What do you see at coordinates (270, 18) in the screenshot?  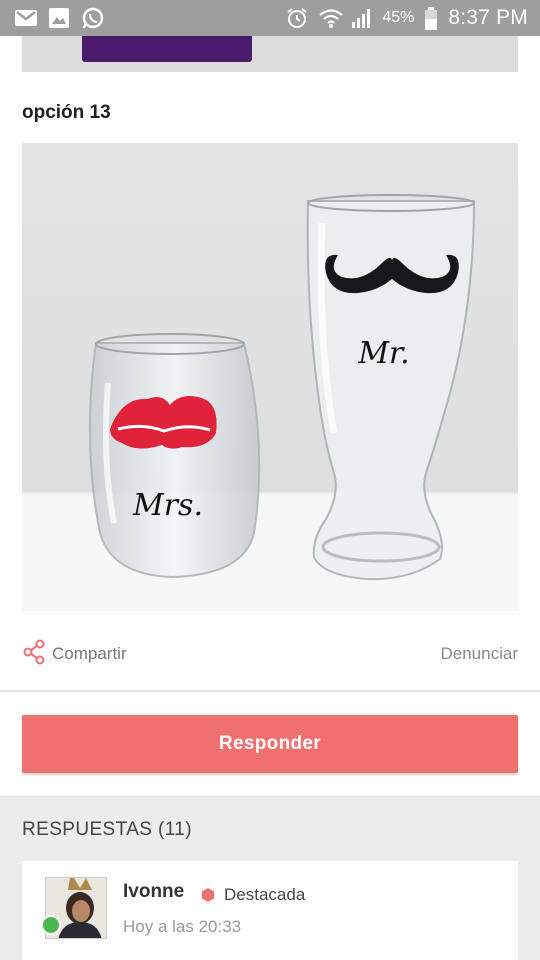 I see `status-bar: 45% 8:37 PM` at bounding box center [270, 18].